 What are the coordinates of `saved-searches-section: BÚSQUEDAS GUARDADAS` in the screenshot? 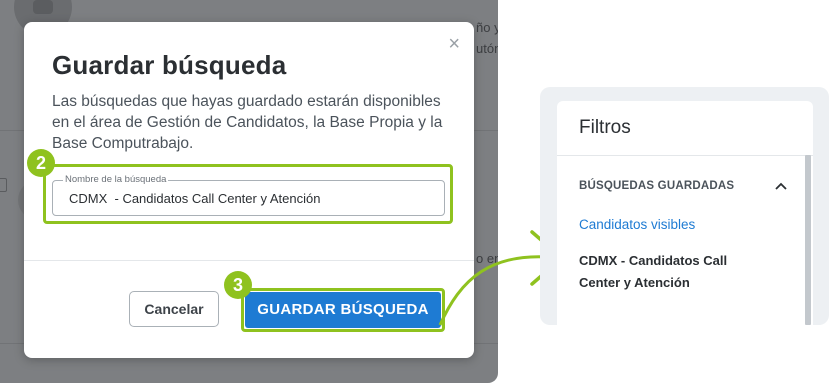 It's located at (656, 186).